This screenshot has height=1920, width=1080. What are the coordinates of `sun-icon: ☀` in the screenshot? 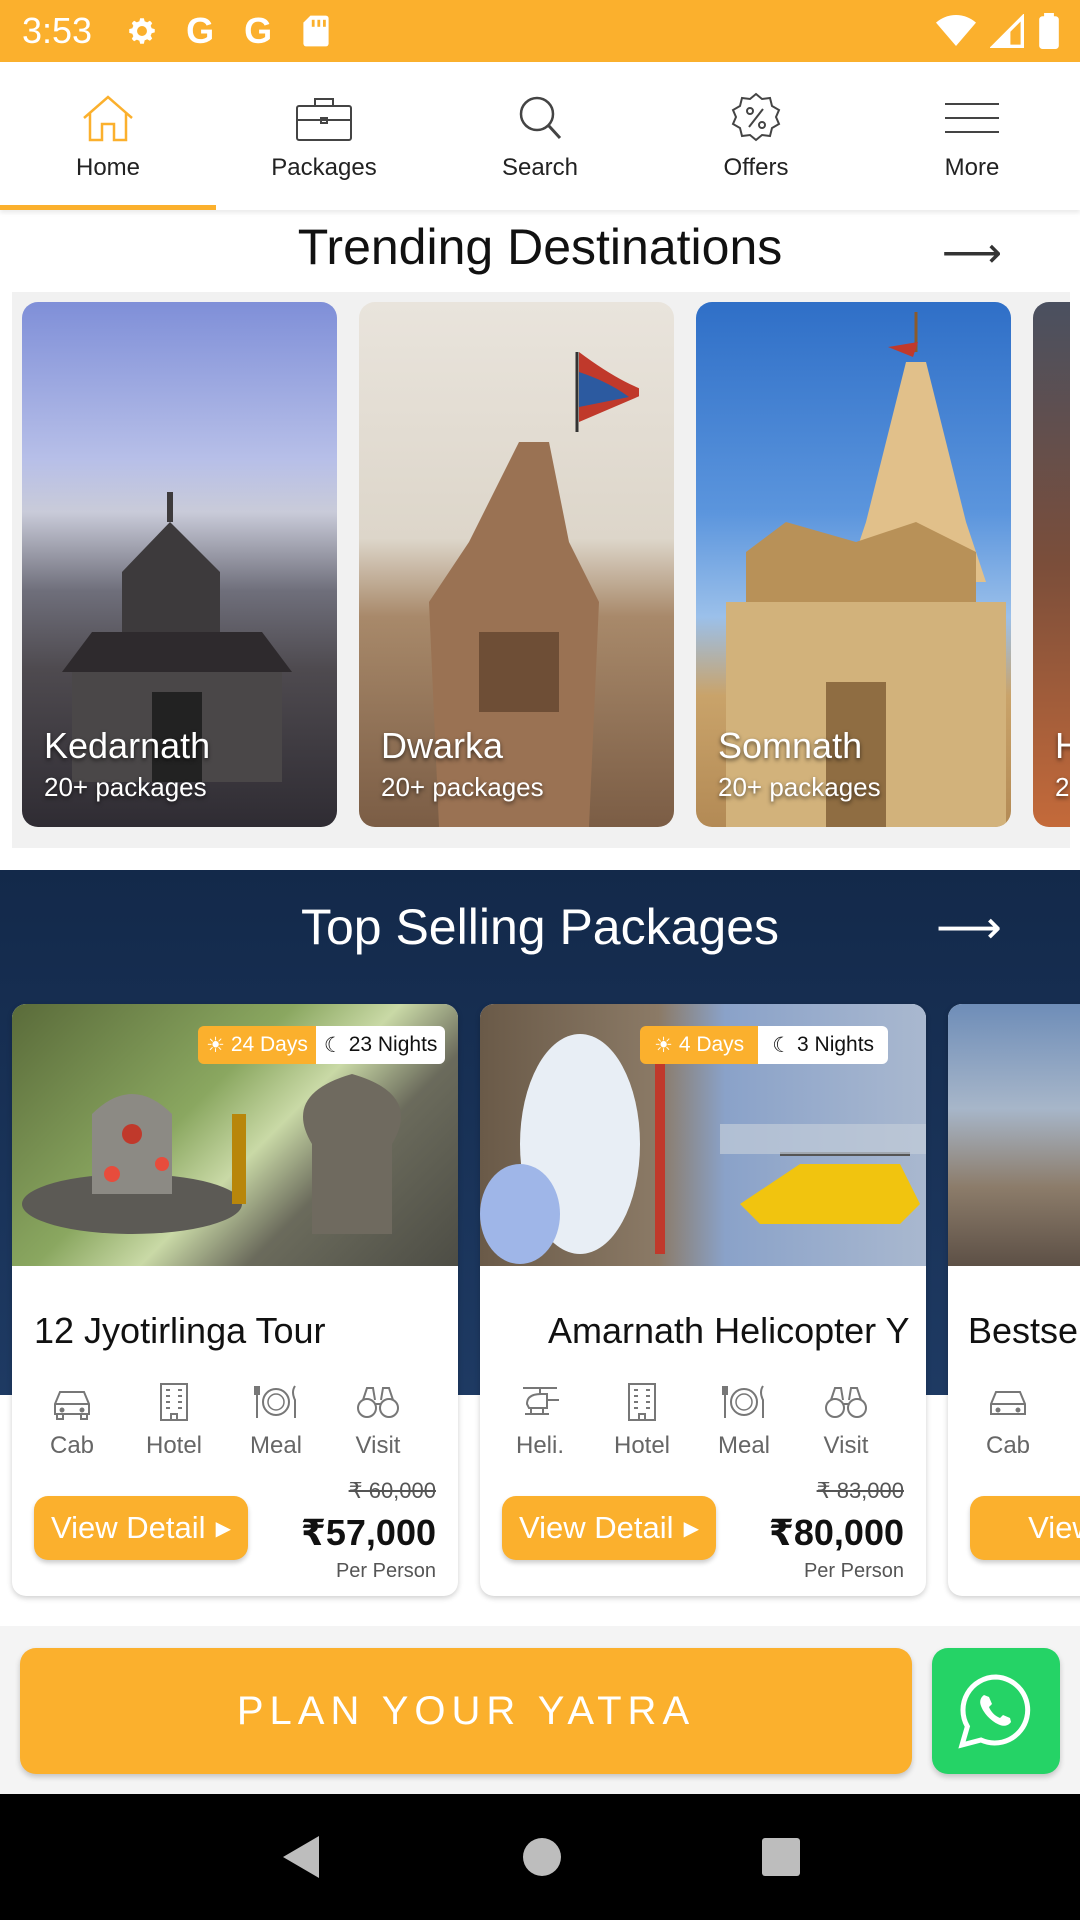 It's located at (663, 1045).